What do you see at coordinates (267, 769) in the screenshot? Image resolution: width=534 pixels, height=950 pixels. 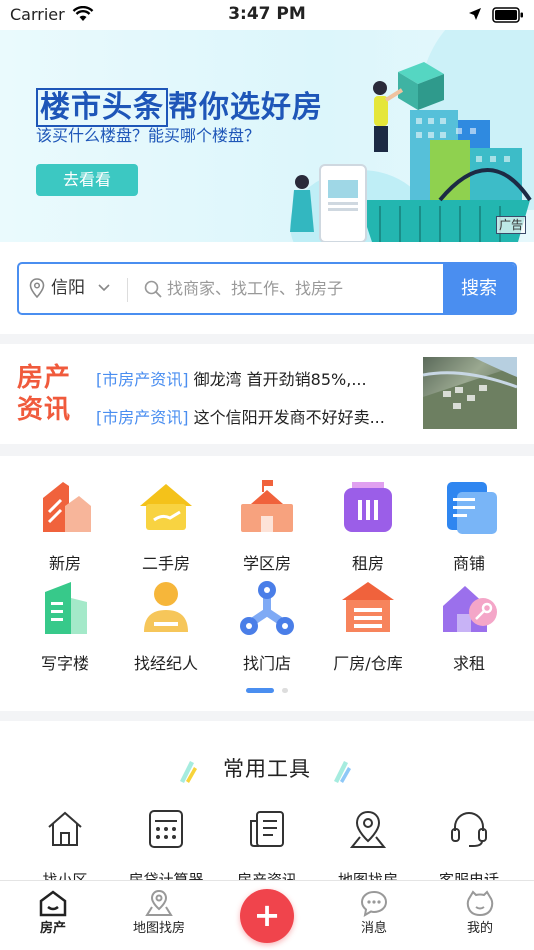 I see `tools-title: 常用工具` at bounding box center [267, 769].